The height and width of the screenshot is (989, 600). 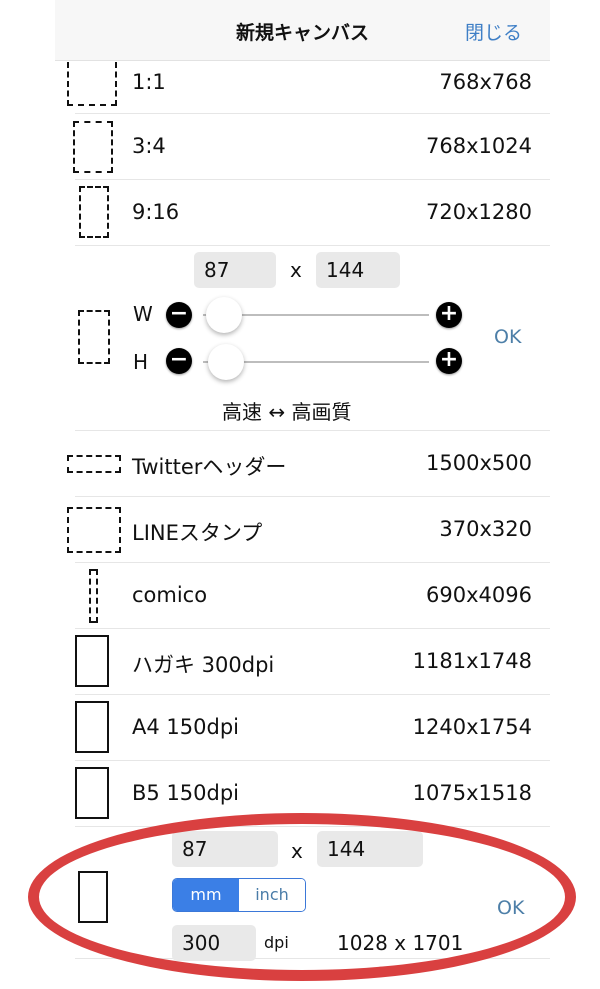 I want to click on preset-row-comico: comico 690x4096, so click(x=312, y=596).